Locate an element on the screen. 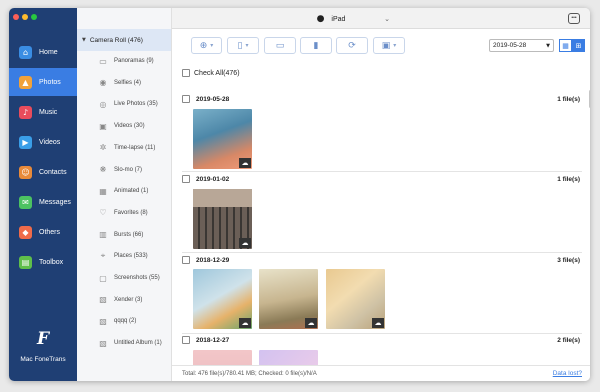 The height and width of the screenshot is (392, 600). nav-item-label: Videos is located at coordinates (50, 142).